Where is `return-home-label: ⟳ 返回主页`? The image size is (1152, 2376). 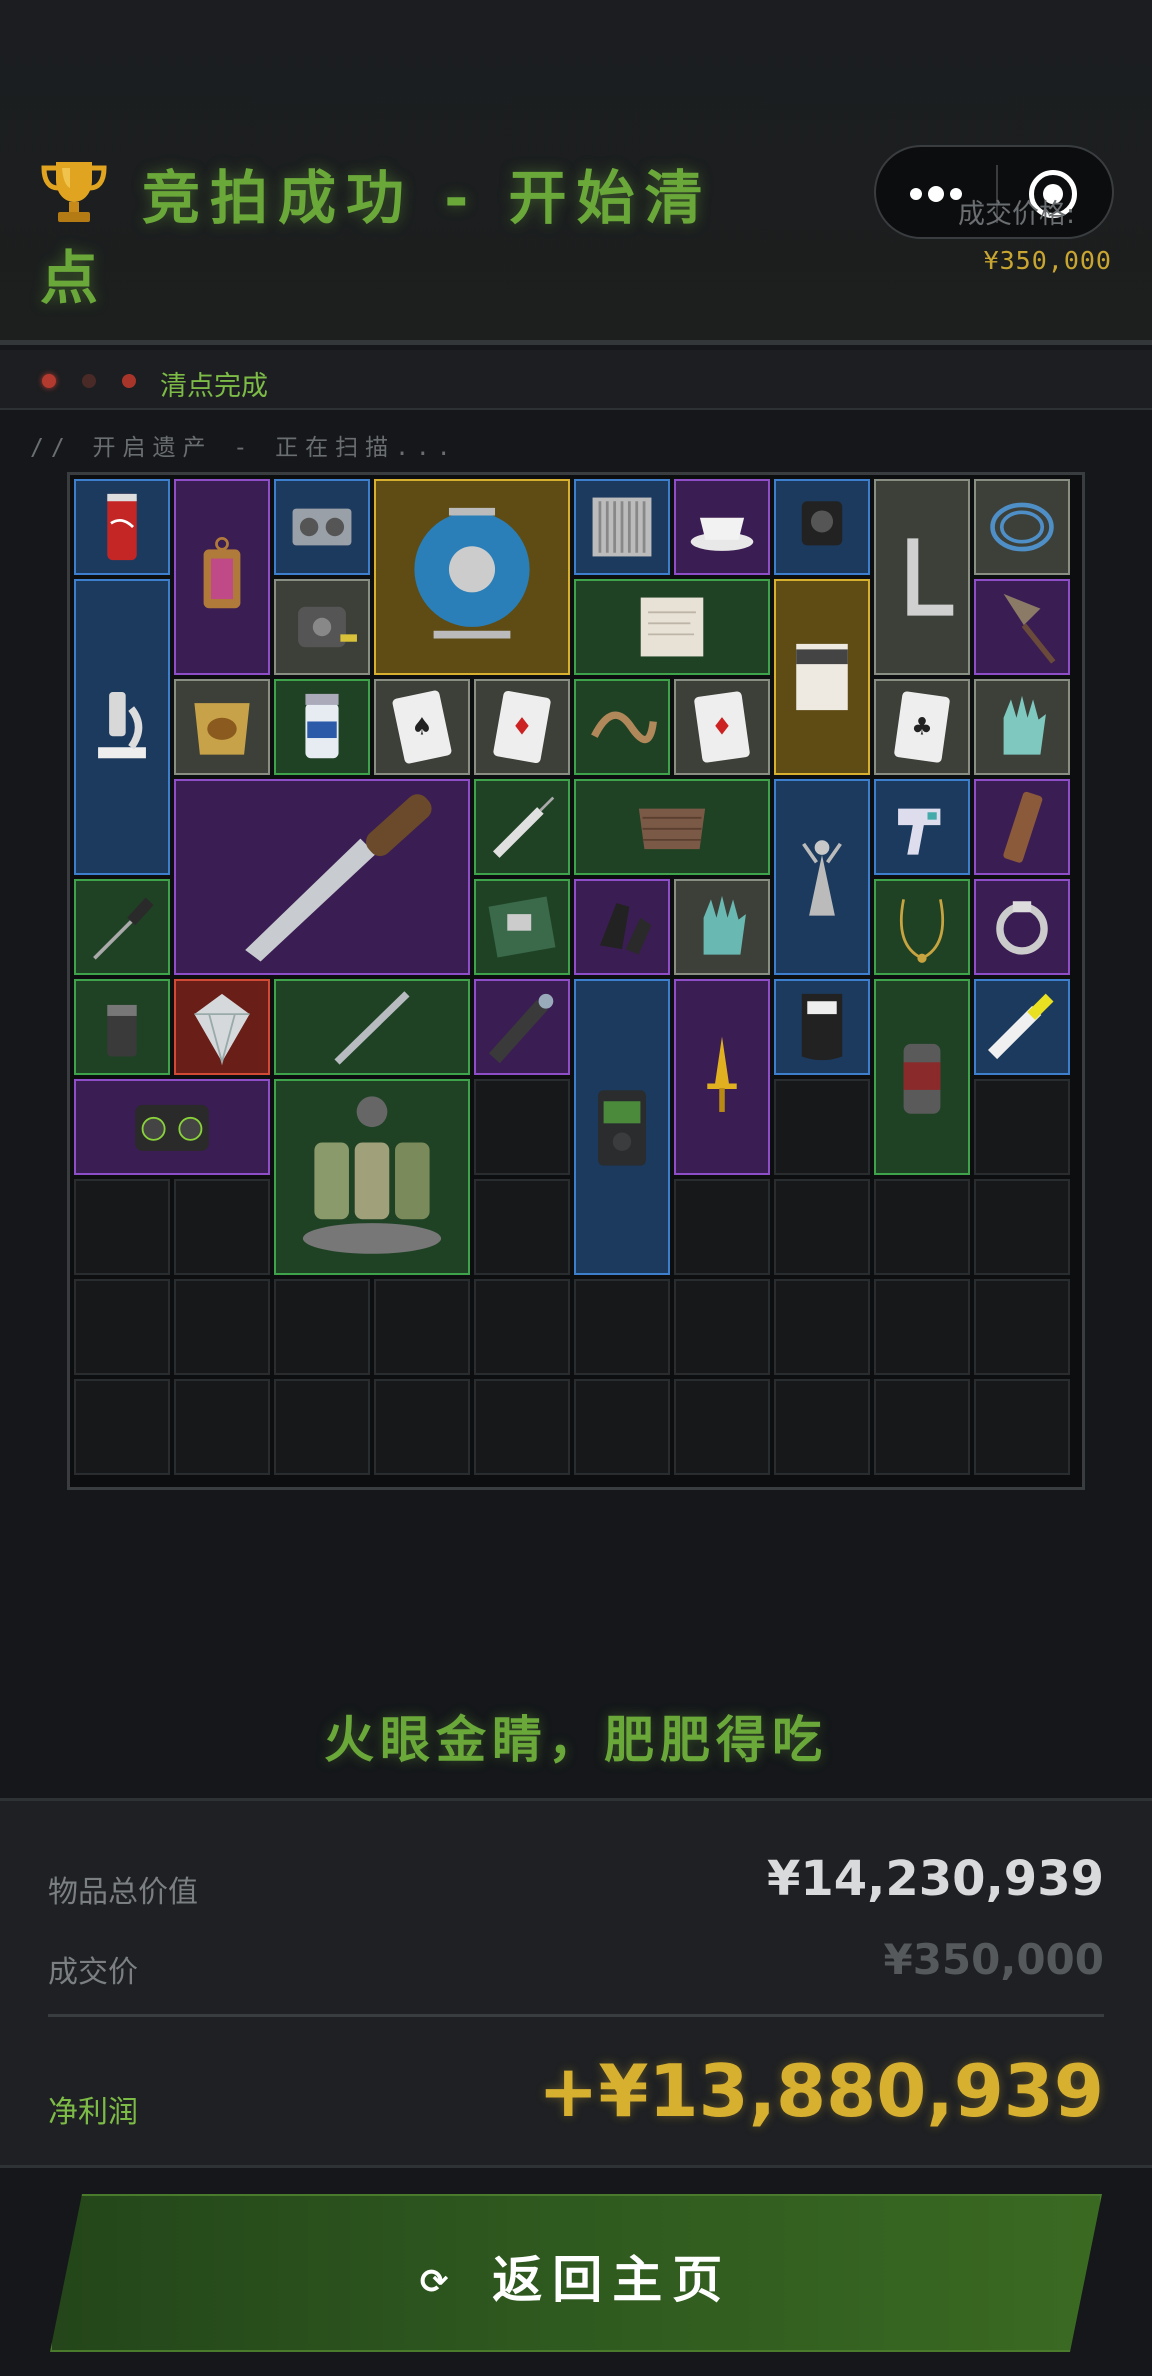 return-home-label: ⟳ 返回主页 is located at coordinates (576, 2276).